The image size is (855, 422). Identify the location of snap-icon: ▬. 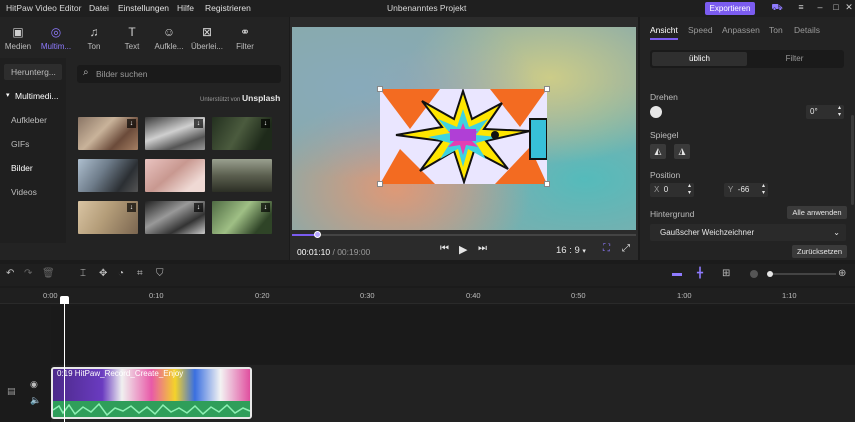
(677, 273).